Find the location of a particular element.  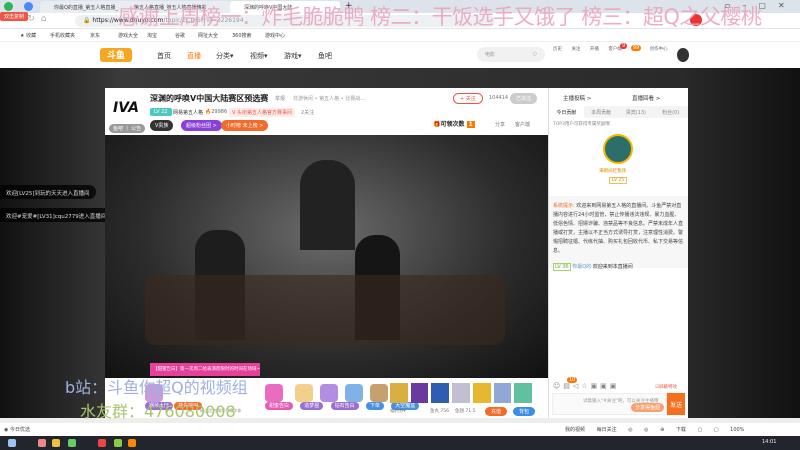

fish-ball-count: 鱼丸 756 is located at coordinates (440, 411).